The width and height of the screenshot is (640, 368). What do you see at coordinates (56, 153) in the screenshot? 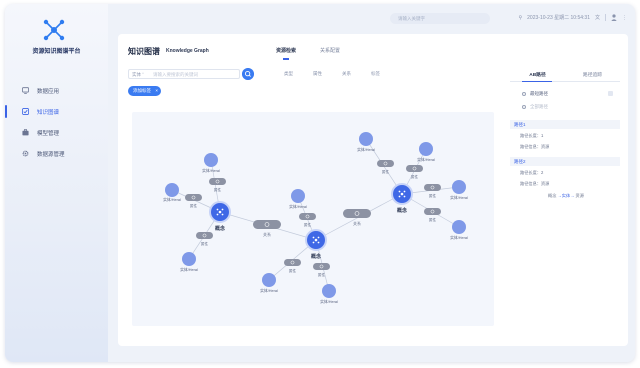
I see `sidebar-item-datasource-management: 数据源管理` at bounding box center [56, 153].